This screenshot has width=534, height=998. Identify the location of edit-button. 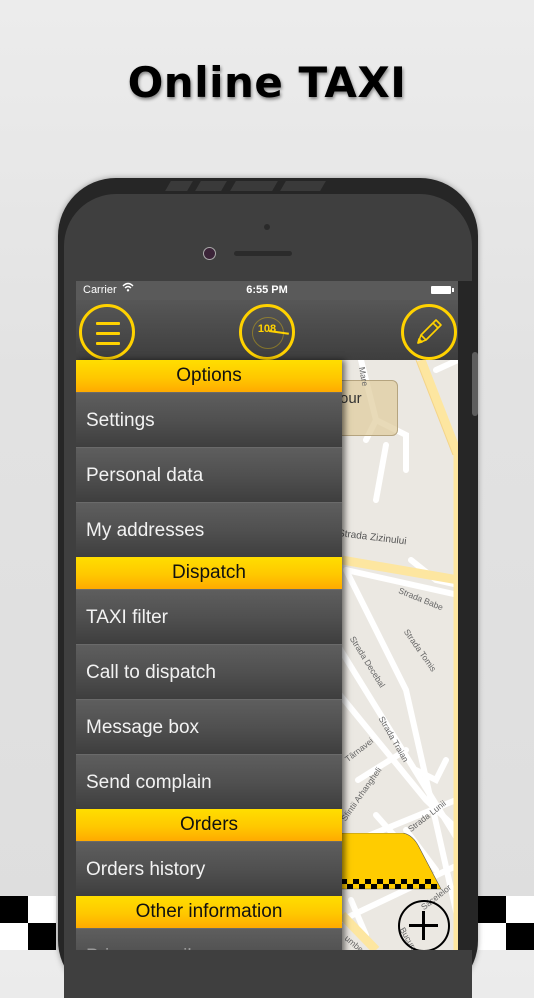
(429, 332).